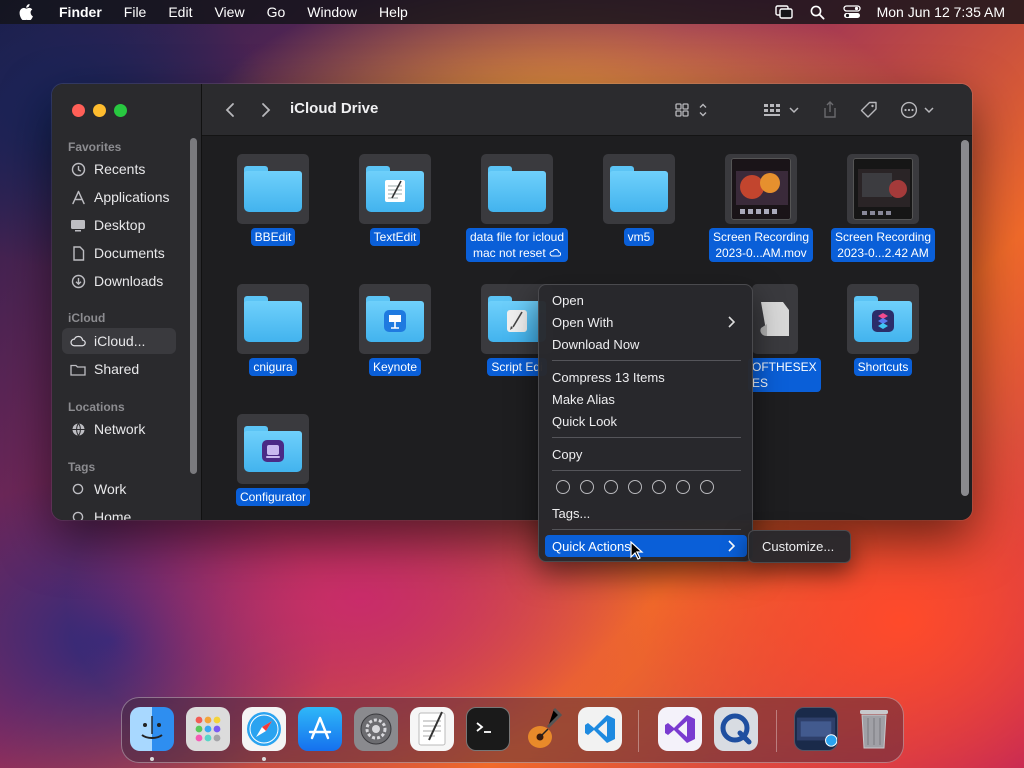 Image resolution: width=1024 pixels, height=768 pixels. What do you see at coordinates (119, 225) in the screenshot?
I see `sidebar-item-desktop: Desktop` at bounding box center [119, 225].